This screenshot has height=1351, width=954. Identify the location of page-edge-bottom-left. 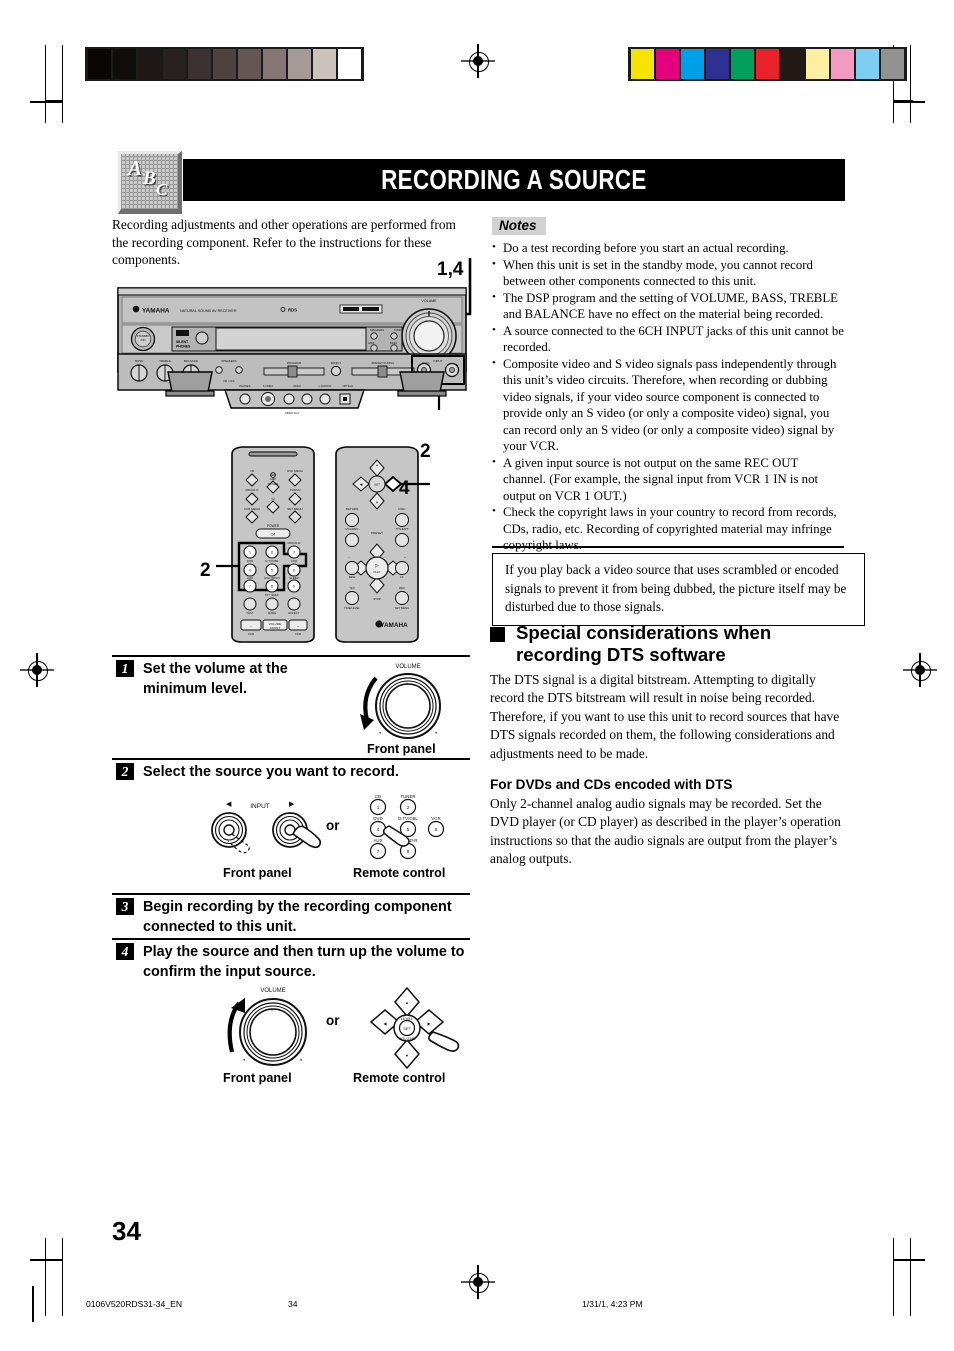
(46, 1260).